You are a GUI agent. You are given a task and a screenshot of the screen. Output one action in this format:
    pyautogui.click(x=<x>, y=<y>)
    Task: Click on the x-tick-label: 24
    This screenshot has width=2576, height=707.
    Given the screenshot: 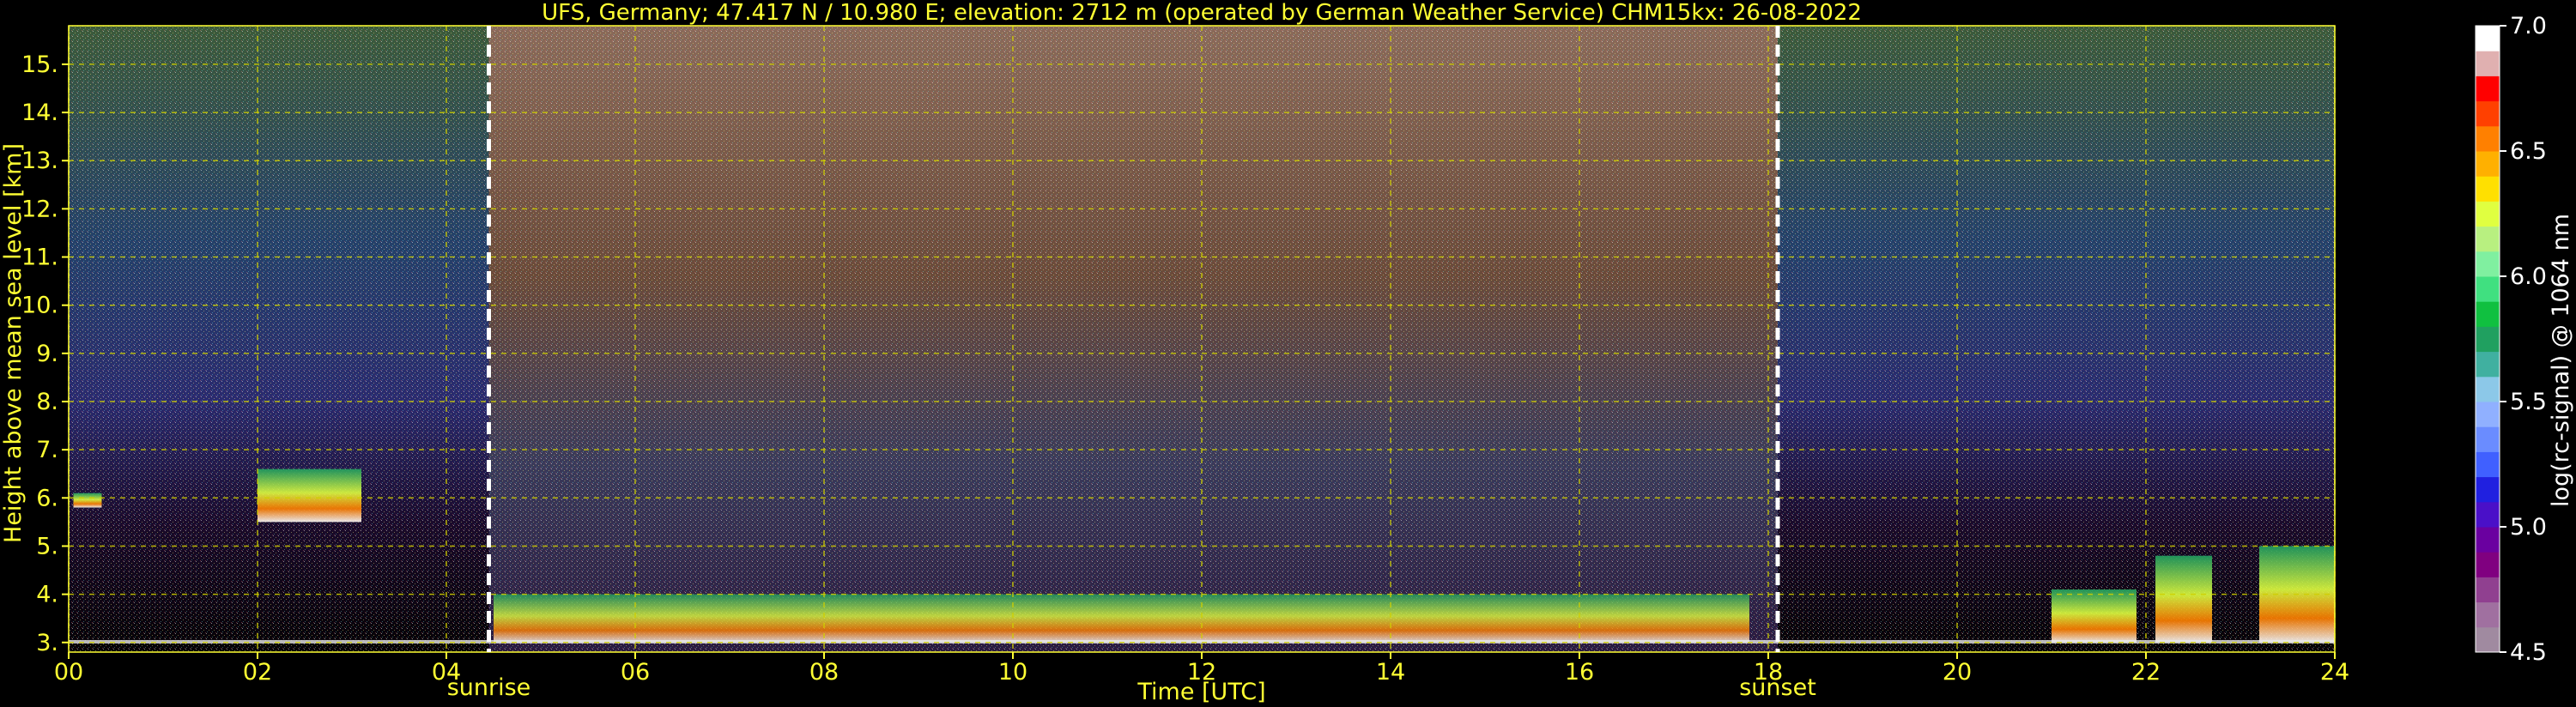 What is the action you would take?
    pyautogui.click(x=2334, y=672)
    